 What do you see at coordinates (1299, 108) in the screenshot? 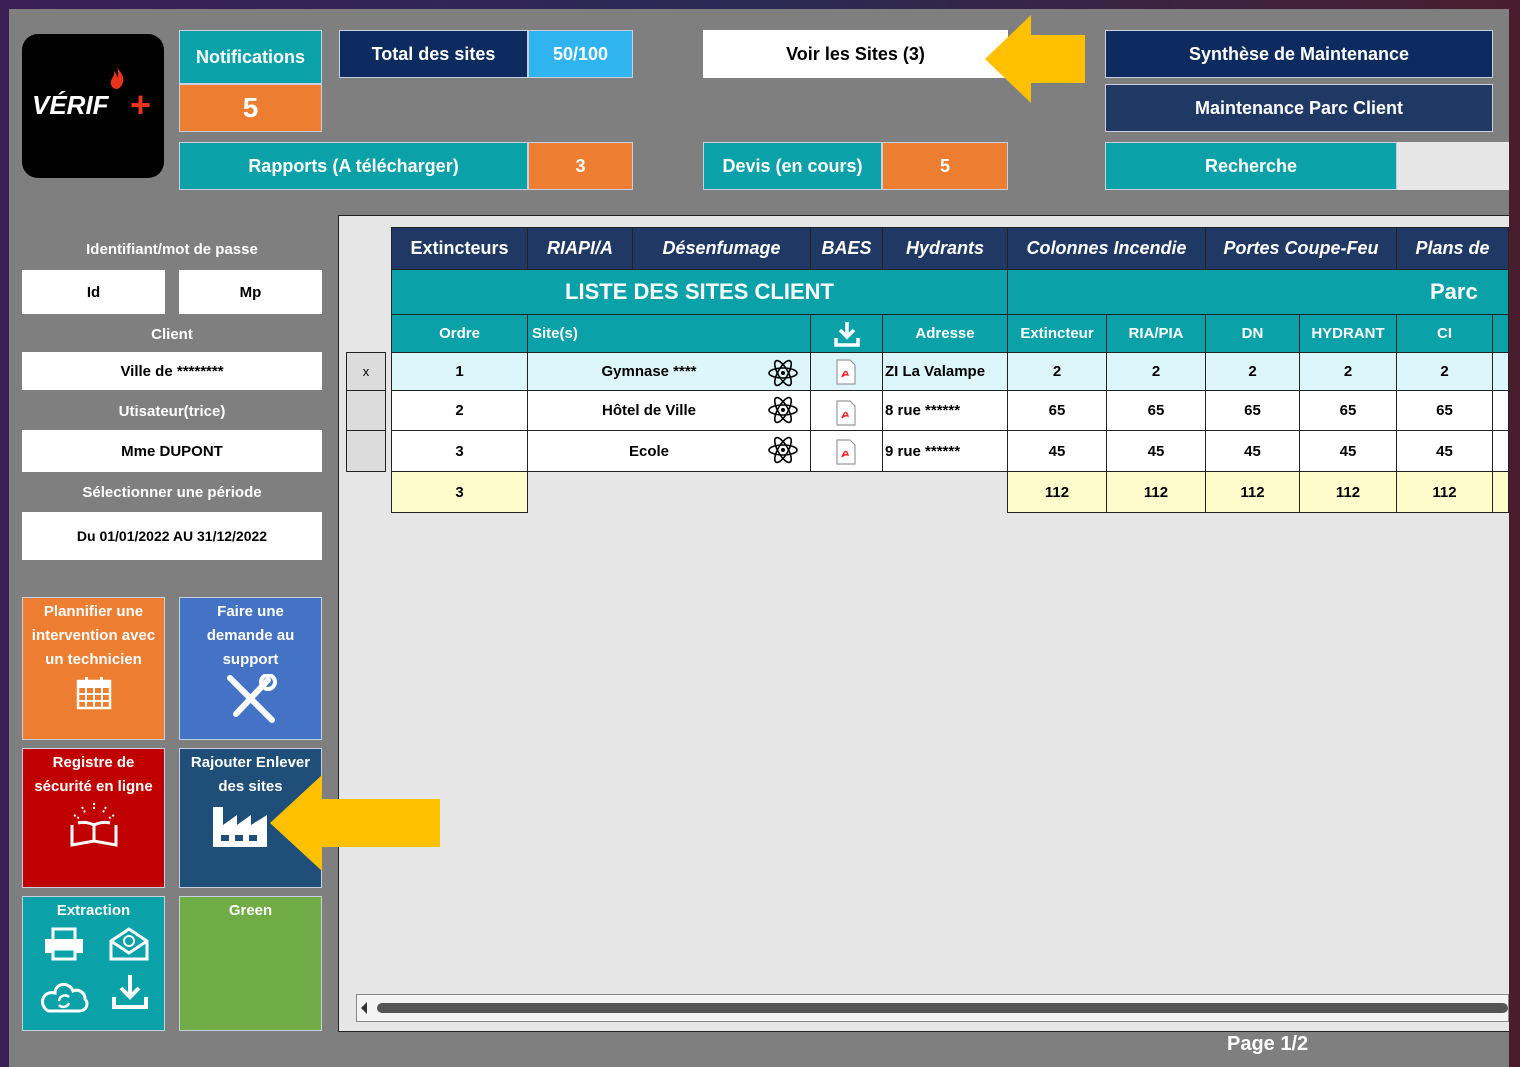
I see `maintenance-parc-button: Maintenance Parc Client` at bounding box center [1299, 108].